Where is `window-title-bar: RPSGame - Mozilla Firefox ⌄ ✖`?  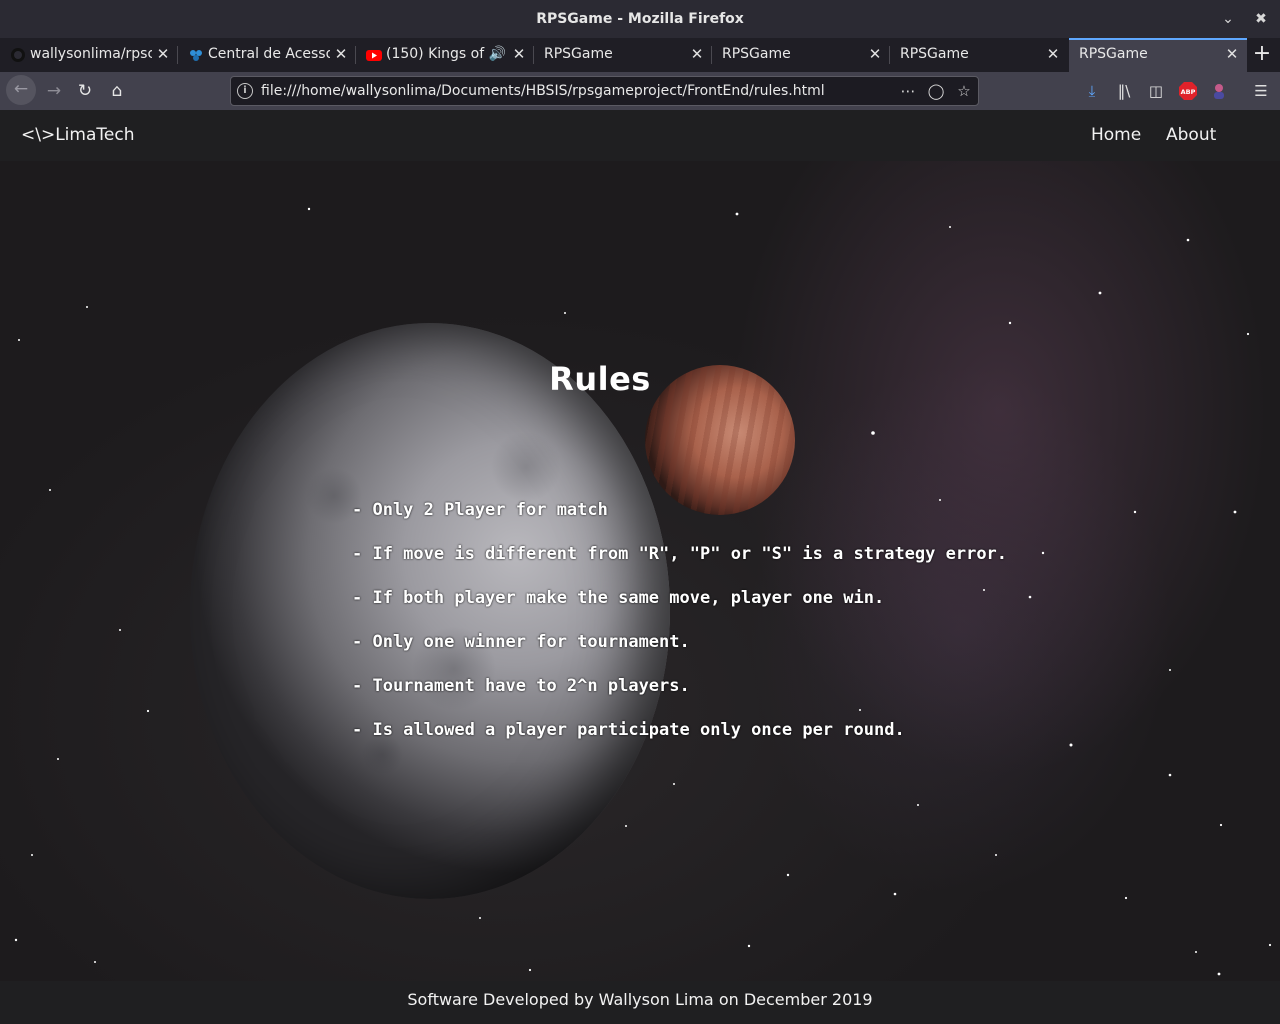
window-title-bar: RPSGame - Mozilla Firefox ⌄ ✖ is located at coordinates (640, 19).